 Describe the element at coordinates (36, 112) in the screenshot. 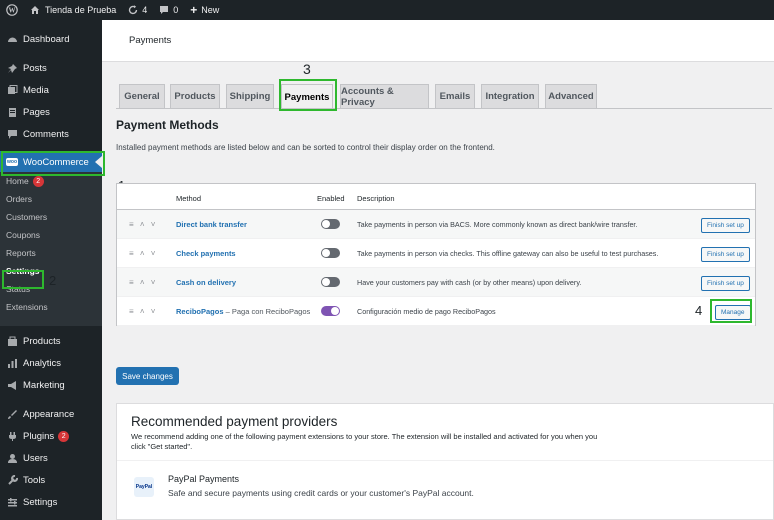

I see `menu-label: Pages` at that location.